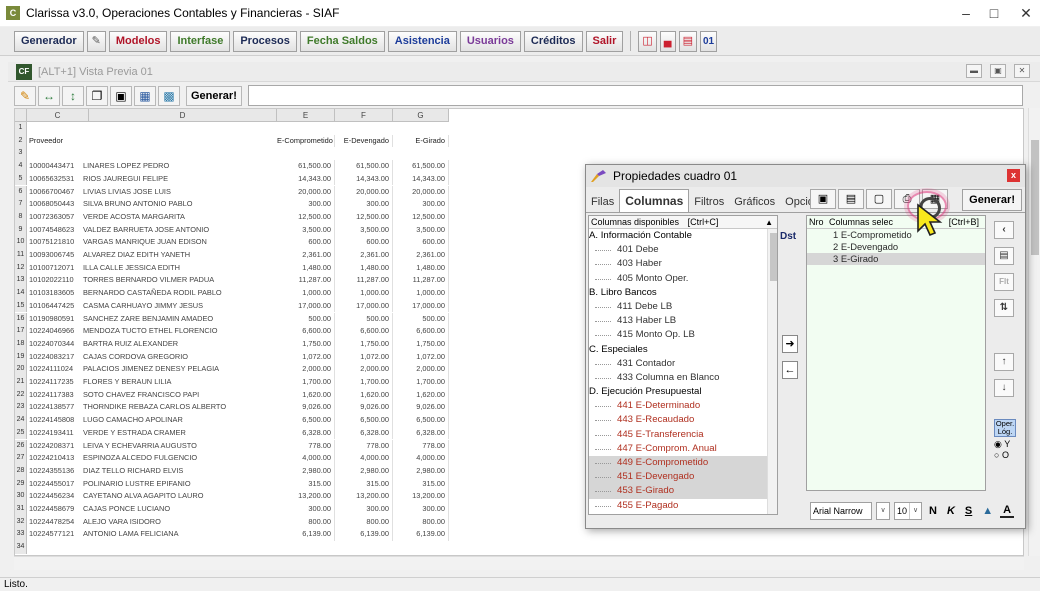 This screenshot has height=591, width=1040. Describe the element at coordinates (49, 41) in the screenshot. I see `generador-button: Generador` at that location.